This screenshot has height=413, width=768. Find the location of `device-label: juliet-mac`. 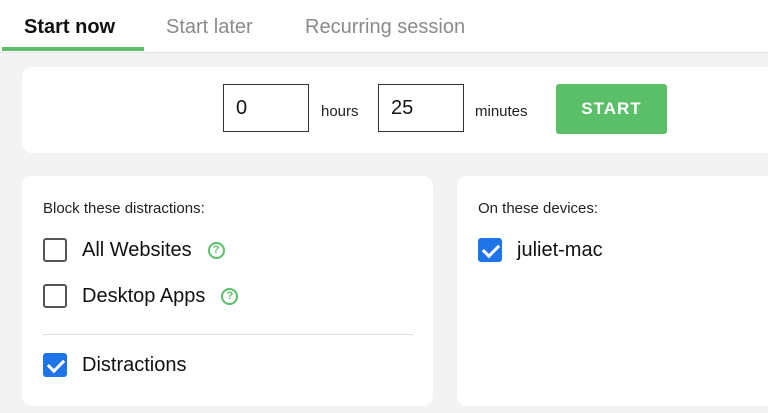

device-label: juliet-mac is located at coordinates (560, 249).